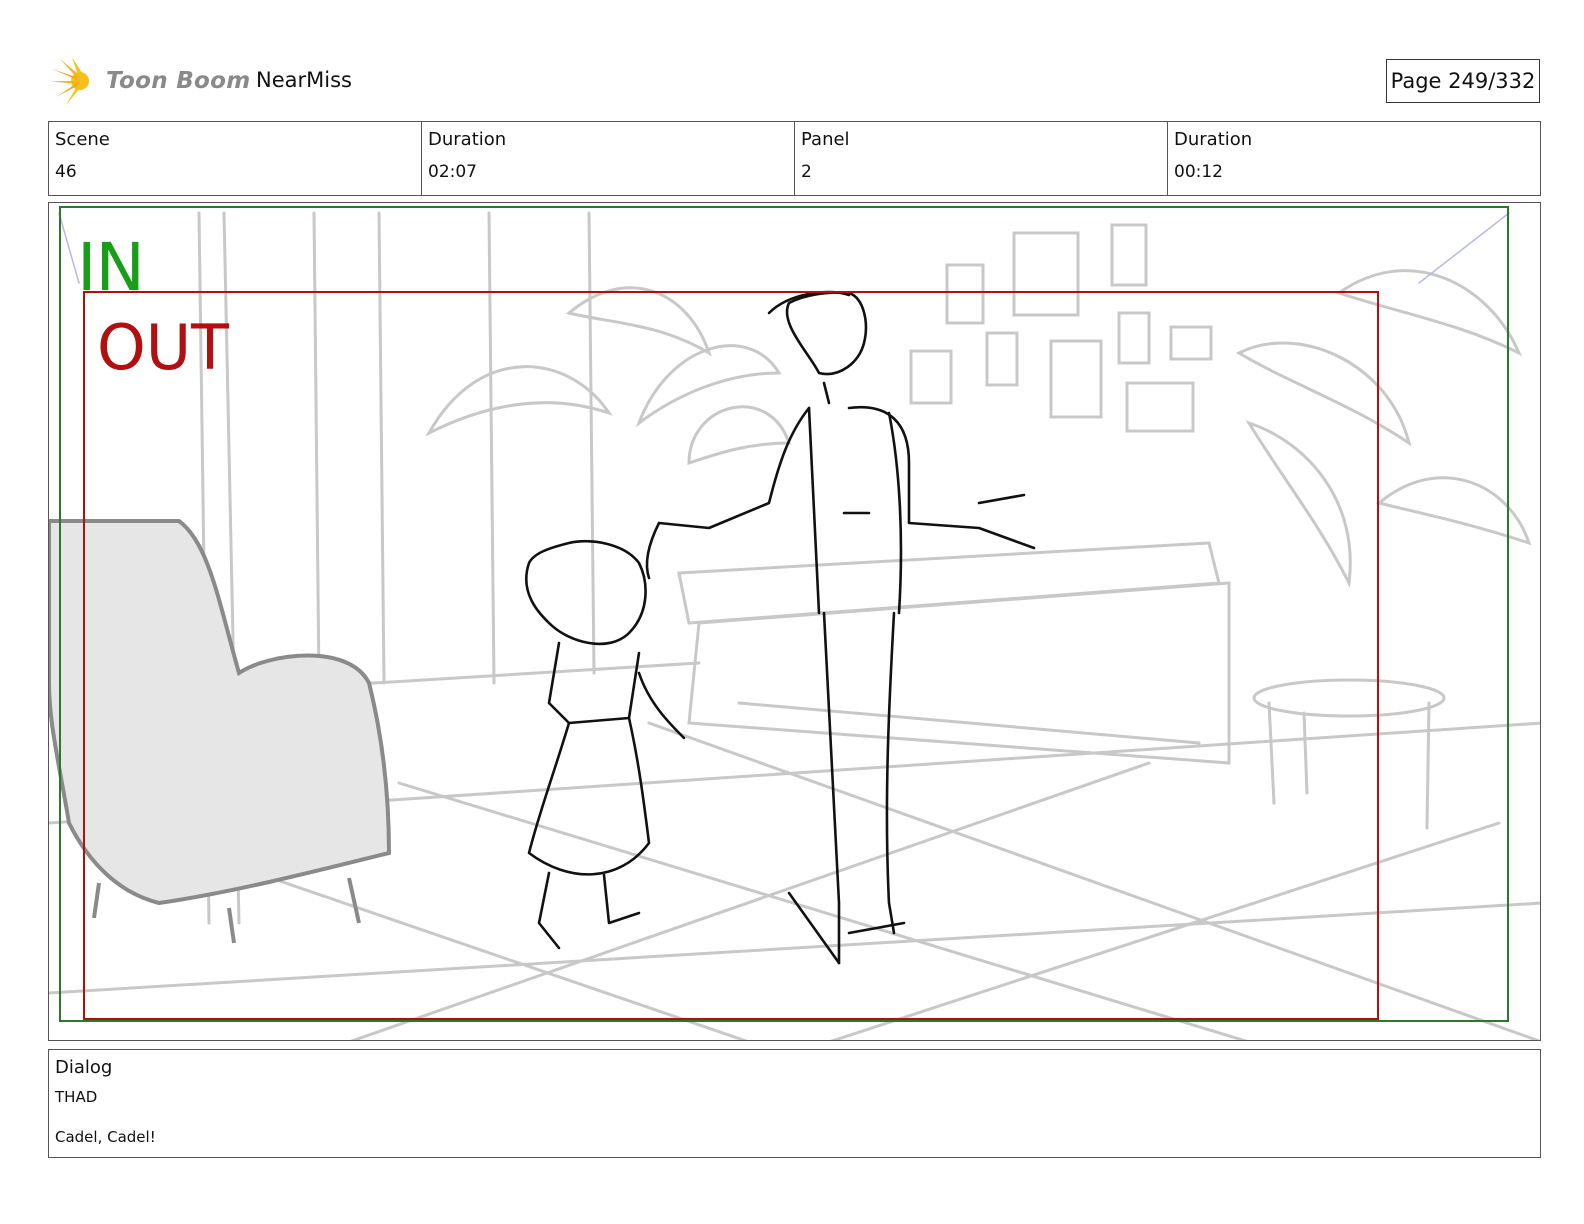  Describe the element at coordinates (1354, 158) in the screenshot. I see `panel-duration-cell: Duration 00:12` at that location.